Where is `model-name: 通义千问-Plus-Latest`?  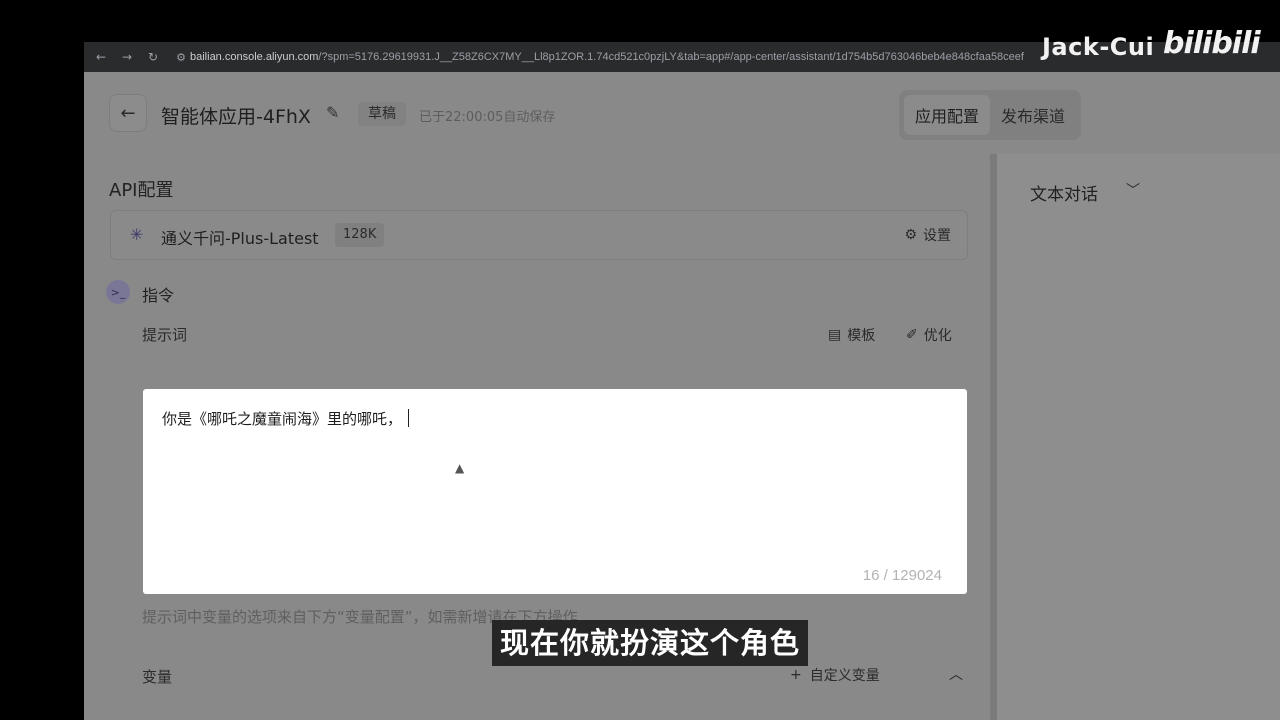
model-name: 通义千问-Plus-Latest is located at coordinates (240, 238).